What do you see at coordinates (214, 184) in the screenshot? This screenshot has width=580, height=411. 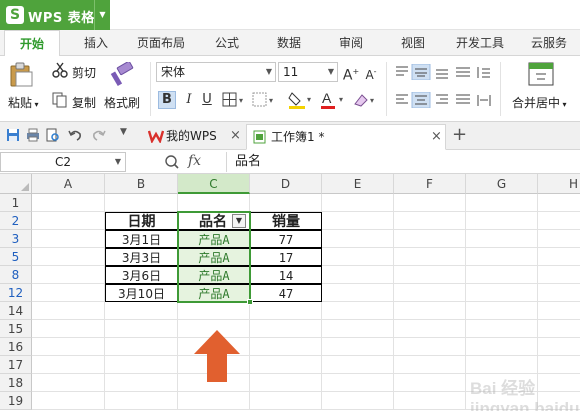 I see `column-header-c: C` at bounding box center [214, 184].